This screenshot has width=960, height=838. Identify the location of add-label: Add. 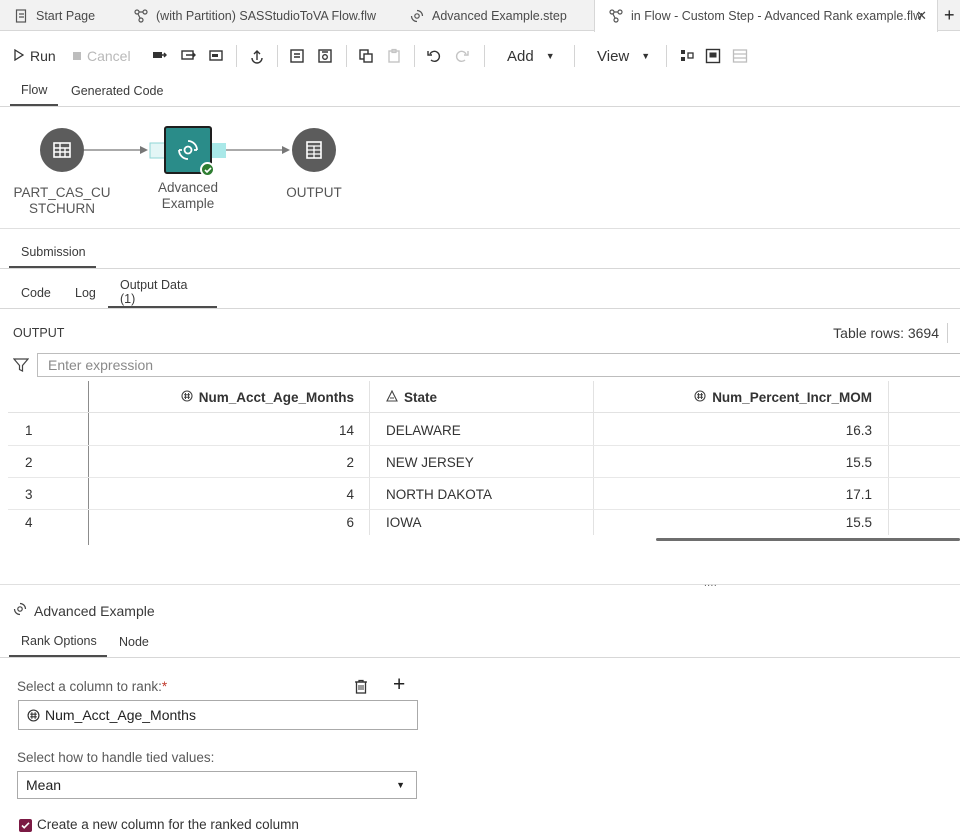
(520, 56).